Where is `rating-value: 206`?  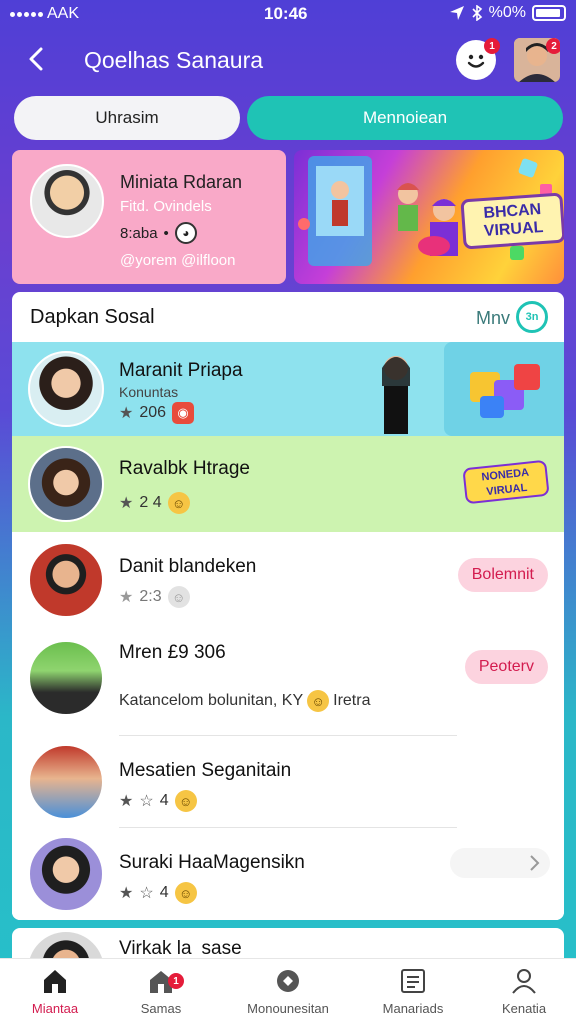 rating-value: 206 is located at coordinates (153, 412).